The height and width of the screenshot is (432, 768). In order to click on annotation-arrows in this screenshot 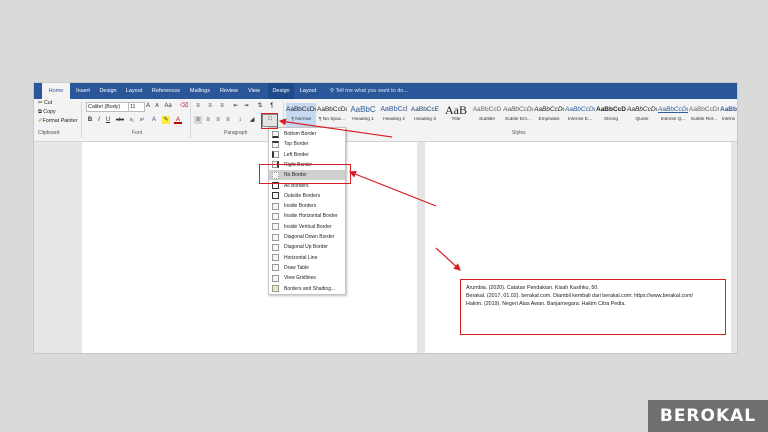, I will do `click(369, 194)`.